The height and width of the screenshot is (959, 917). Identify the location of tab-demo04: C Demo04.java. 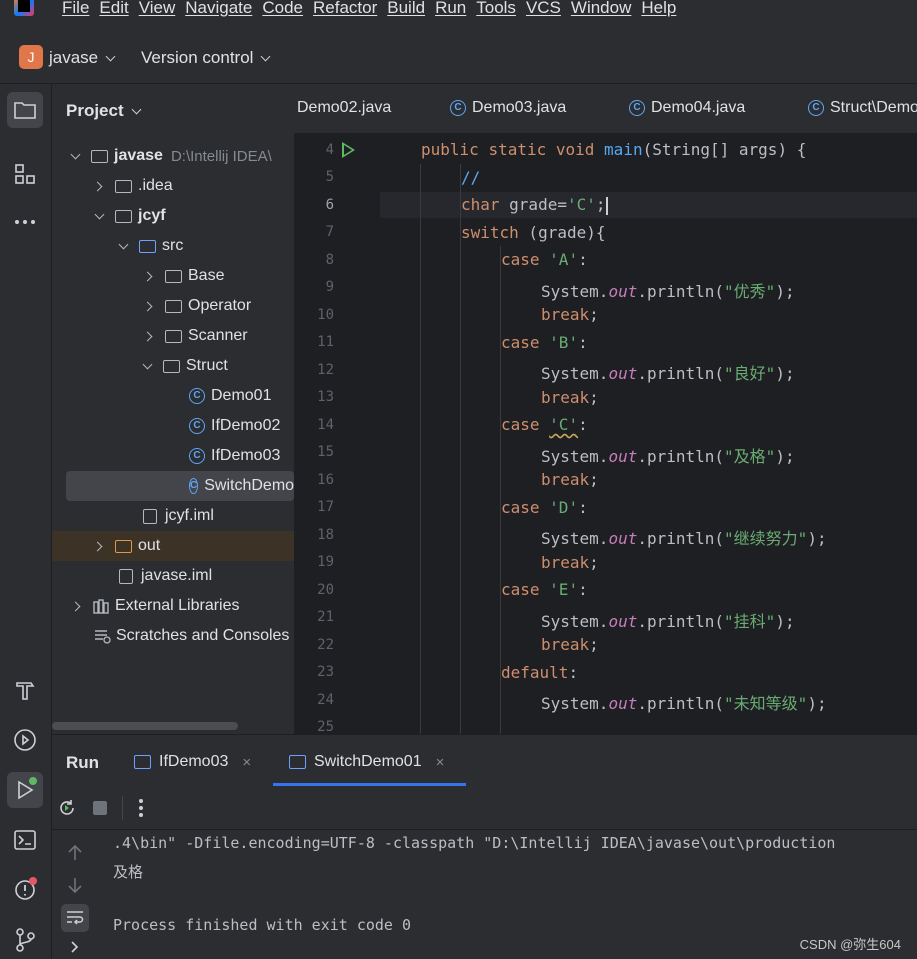
(687, 108).